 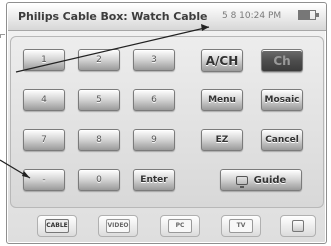 I want to click on battery-icon, so click(x=308, y=15).